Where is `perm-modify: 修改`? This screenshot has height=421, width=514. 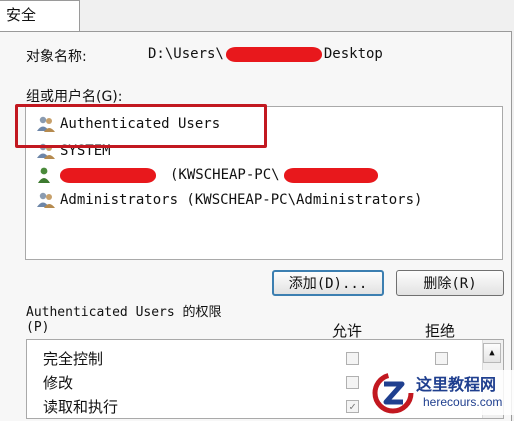 perm-modify: 修改 is located at coordinates (58, 383).